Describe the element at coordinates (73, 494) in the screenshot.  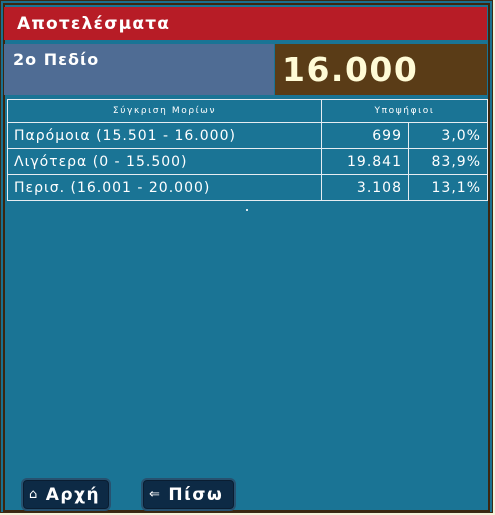
I see `home-button-label: Αρχή` at that location.